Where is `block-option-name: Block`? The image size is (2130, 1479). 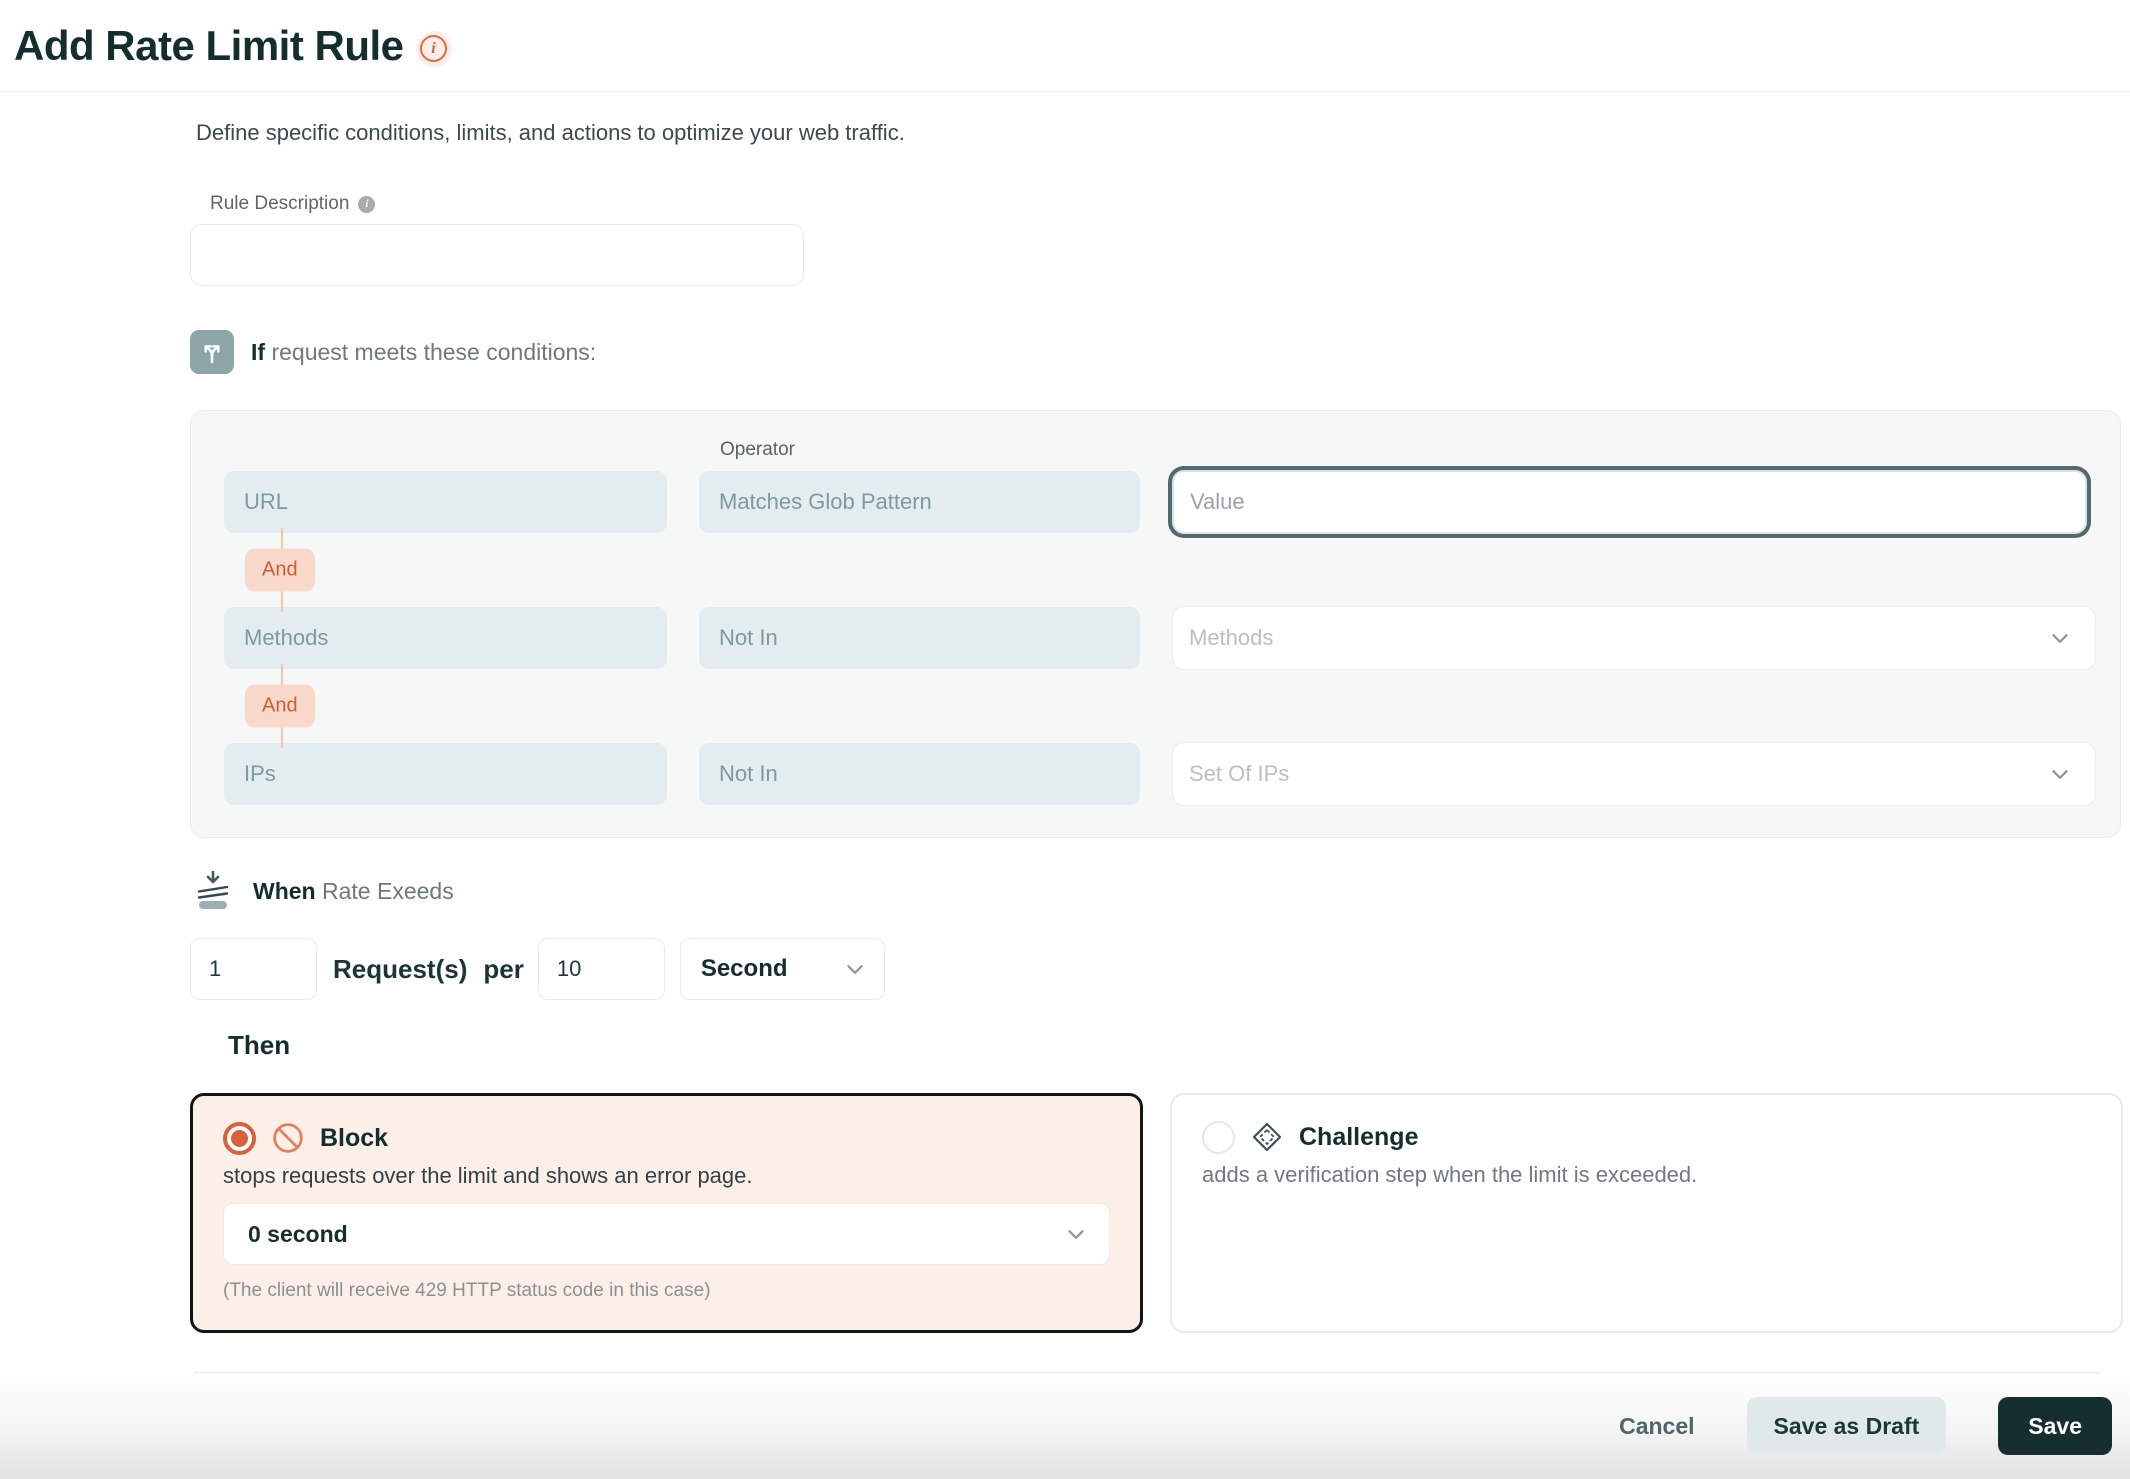 block-option-name: Block is located at coordinates (354, 1137).